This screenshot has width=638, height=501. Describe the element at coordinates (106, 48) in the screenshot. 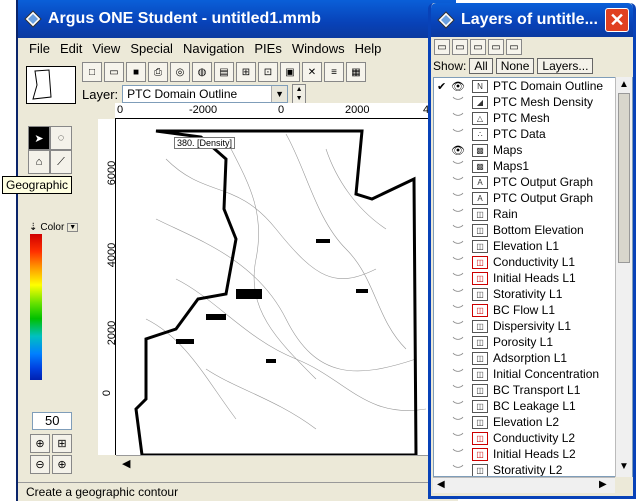

I see `menu-view: View` at that location.